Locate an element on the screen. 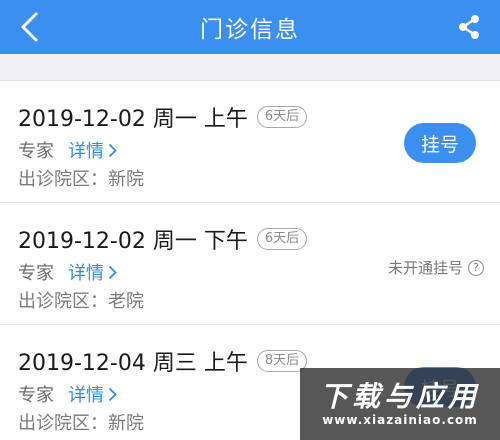 Image resolution: width=500 pixels, height=440 pixels. share-icon is located at coordinates (469, 27).